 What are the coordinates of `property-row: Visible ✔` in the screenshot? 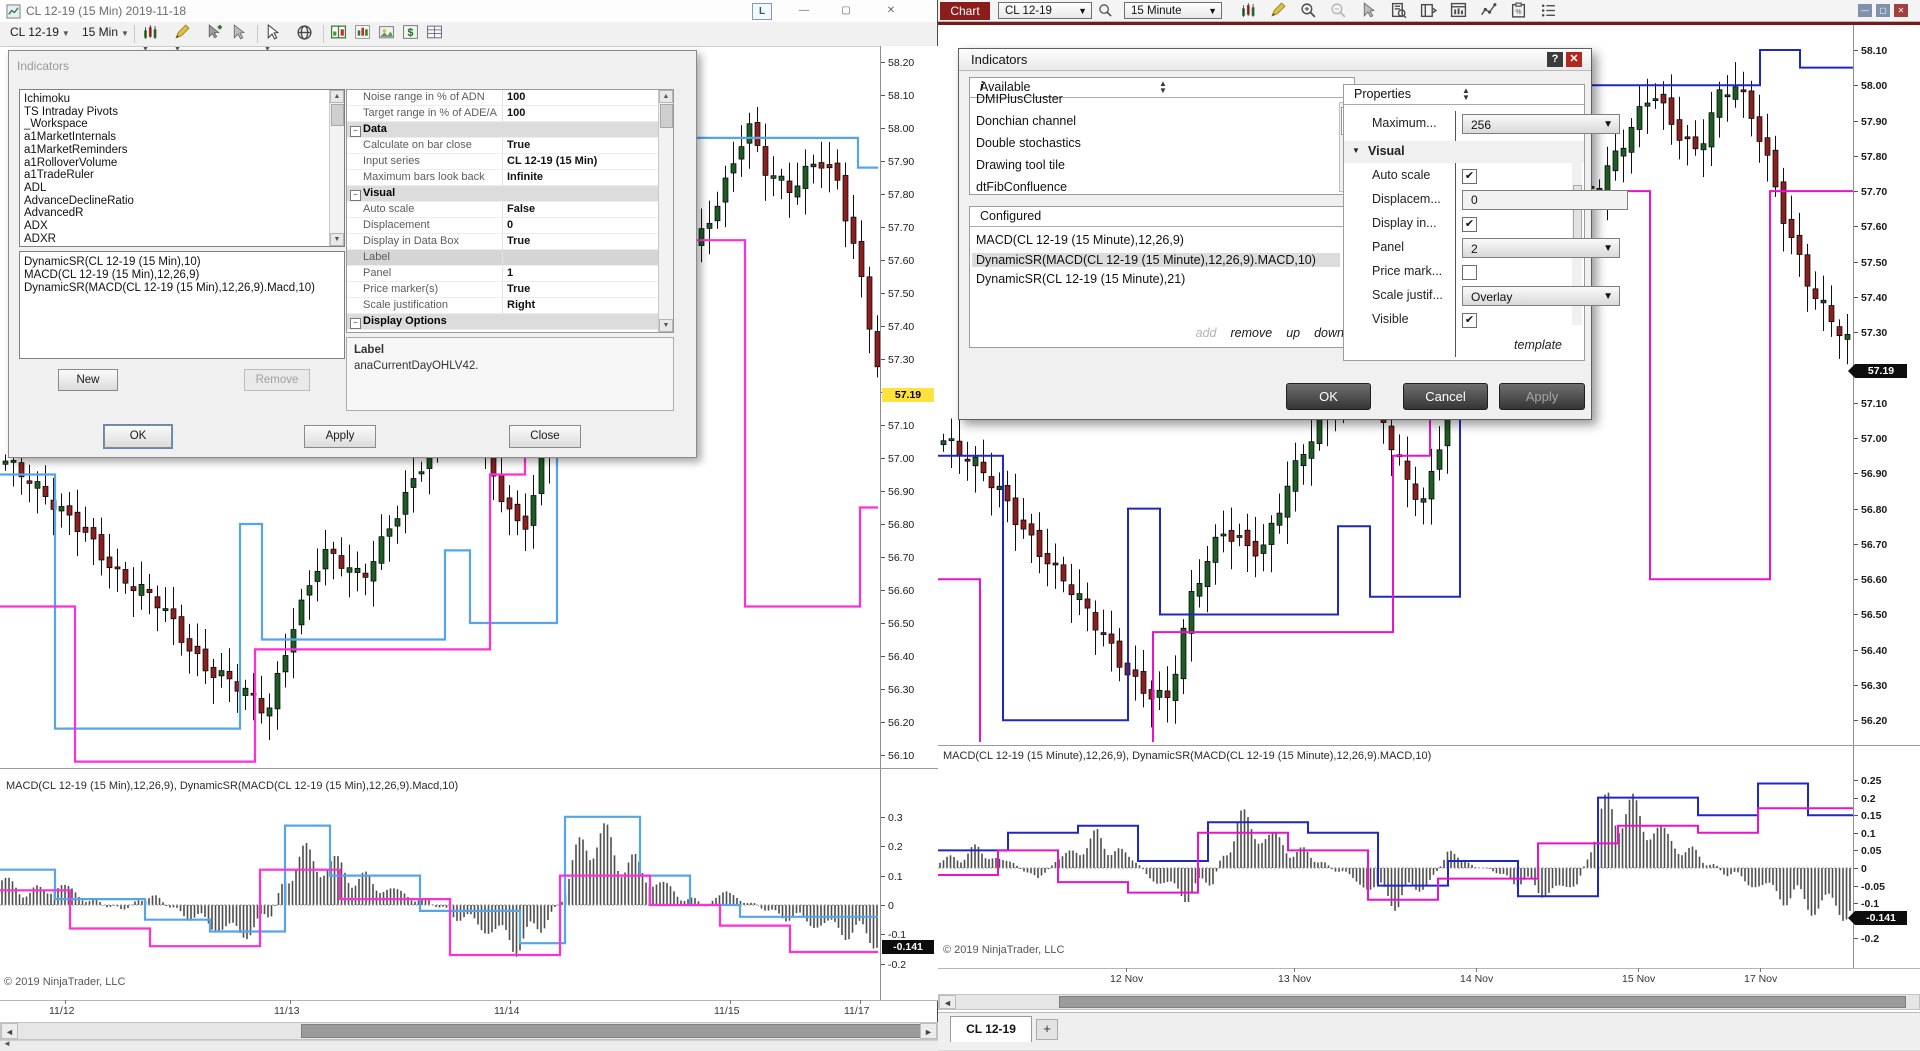 It's located at (1464, 320).